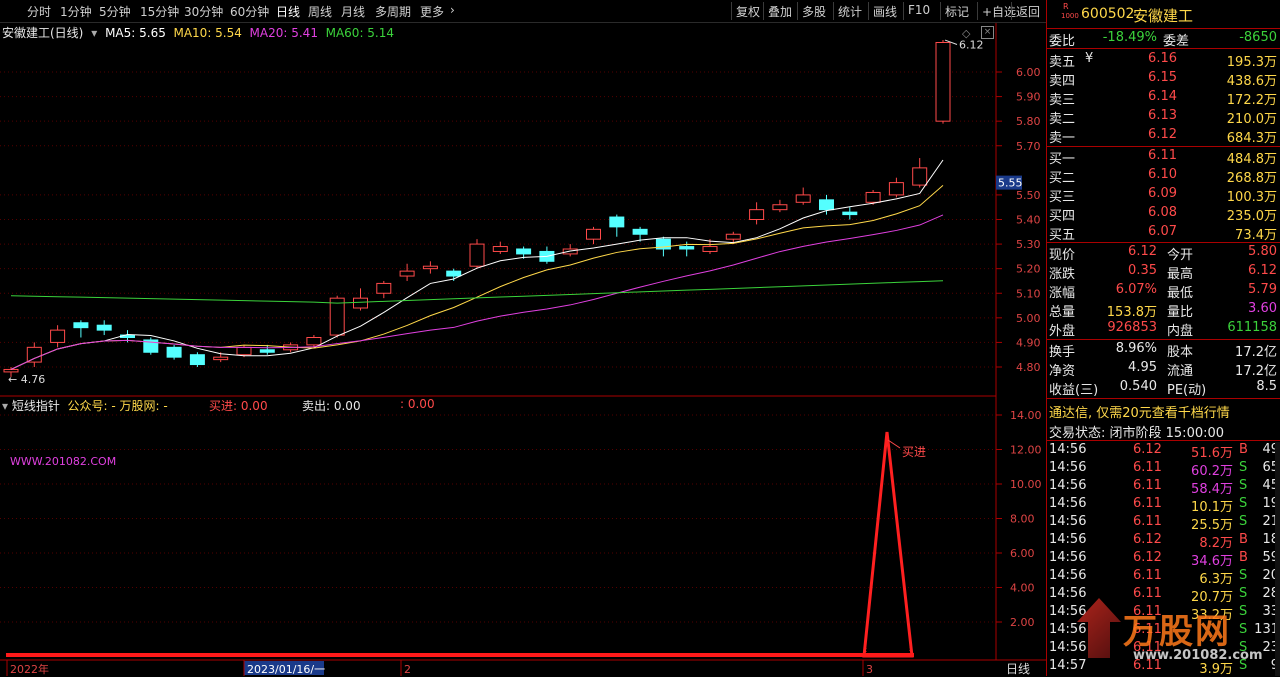  What do you see at coordinates (1277, 559) in the screenshot?
I see `tick-scrollbar` at bounding box center [1277, 559].